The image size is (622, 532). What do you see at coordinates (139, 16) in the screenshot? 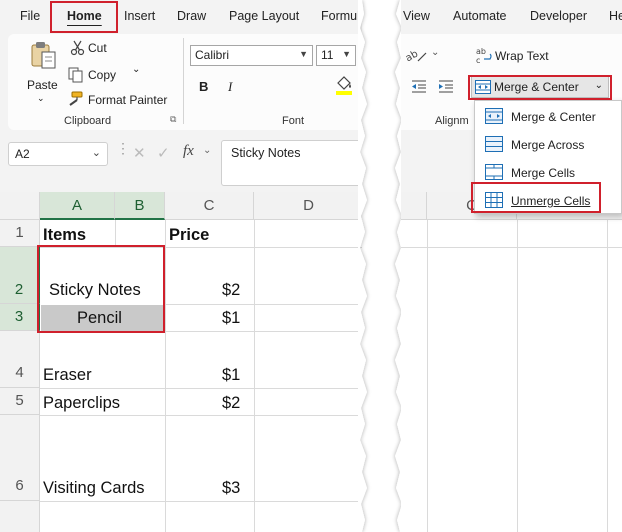
I see `tab-insert: Insert` at bounding box center [139, 16].